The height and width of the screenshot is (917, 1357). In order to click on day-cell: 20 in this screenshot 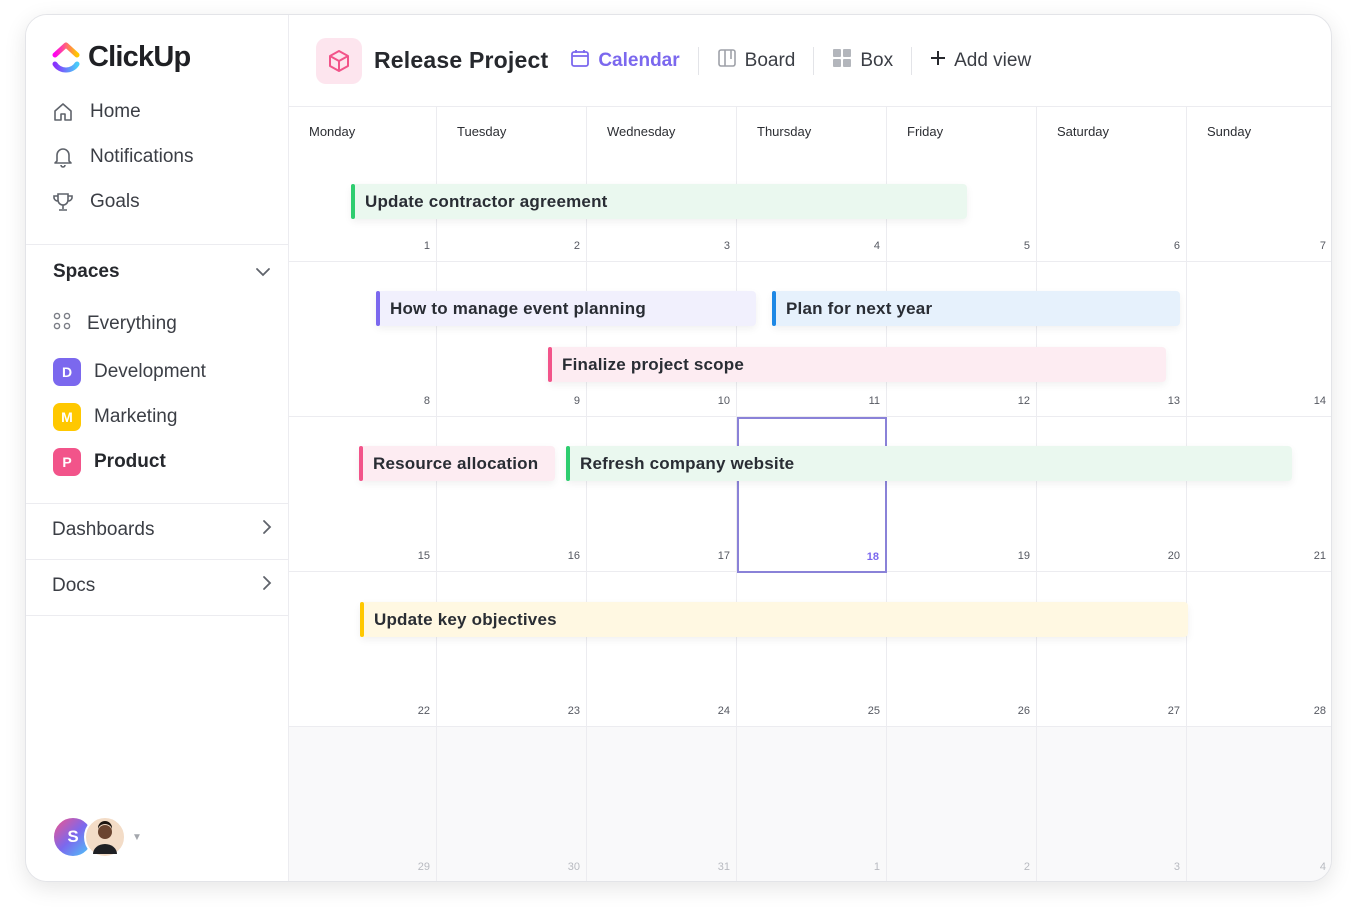, I will do `click(1112, 494)`.